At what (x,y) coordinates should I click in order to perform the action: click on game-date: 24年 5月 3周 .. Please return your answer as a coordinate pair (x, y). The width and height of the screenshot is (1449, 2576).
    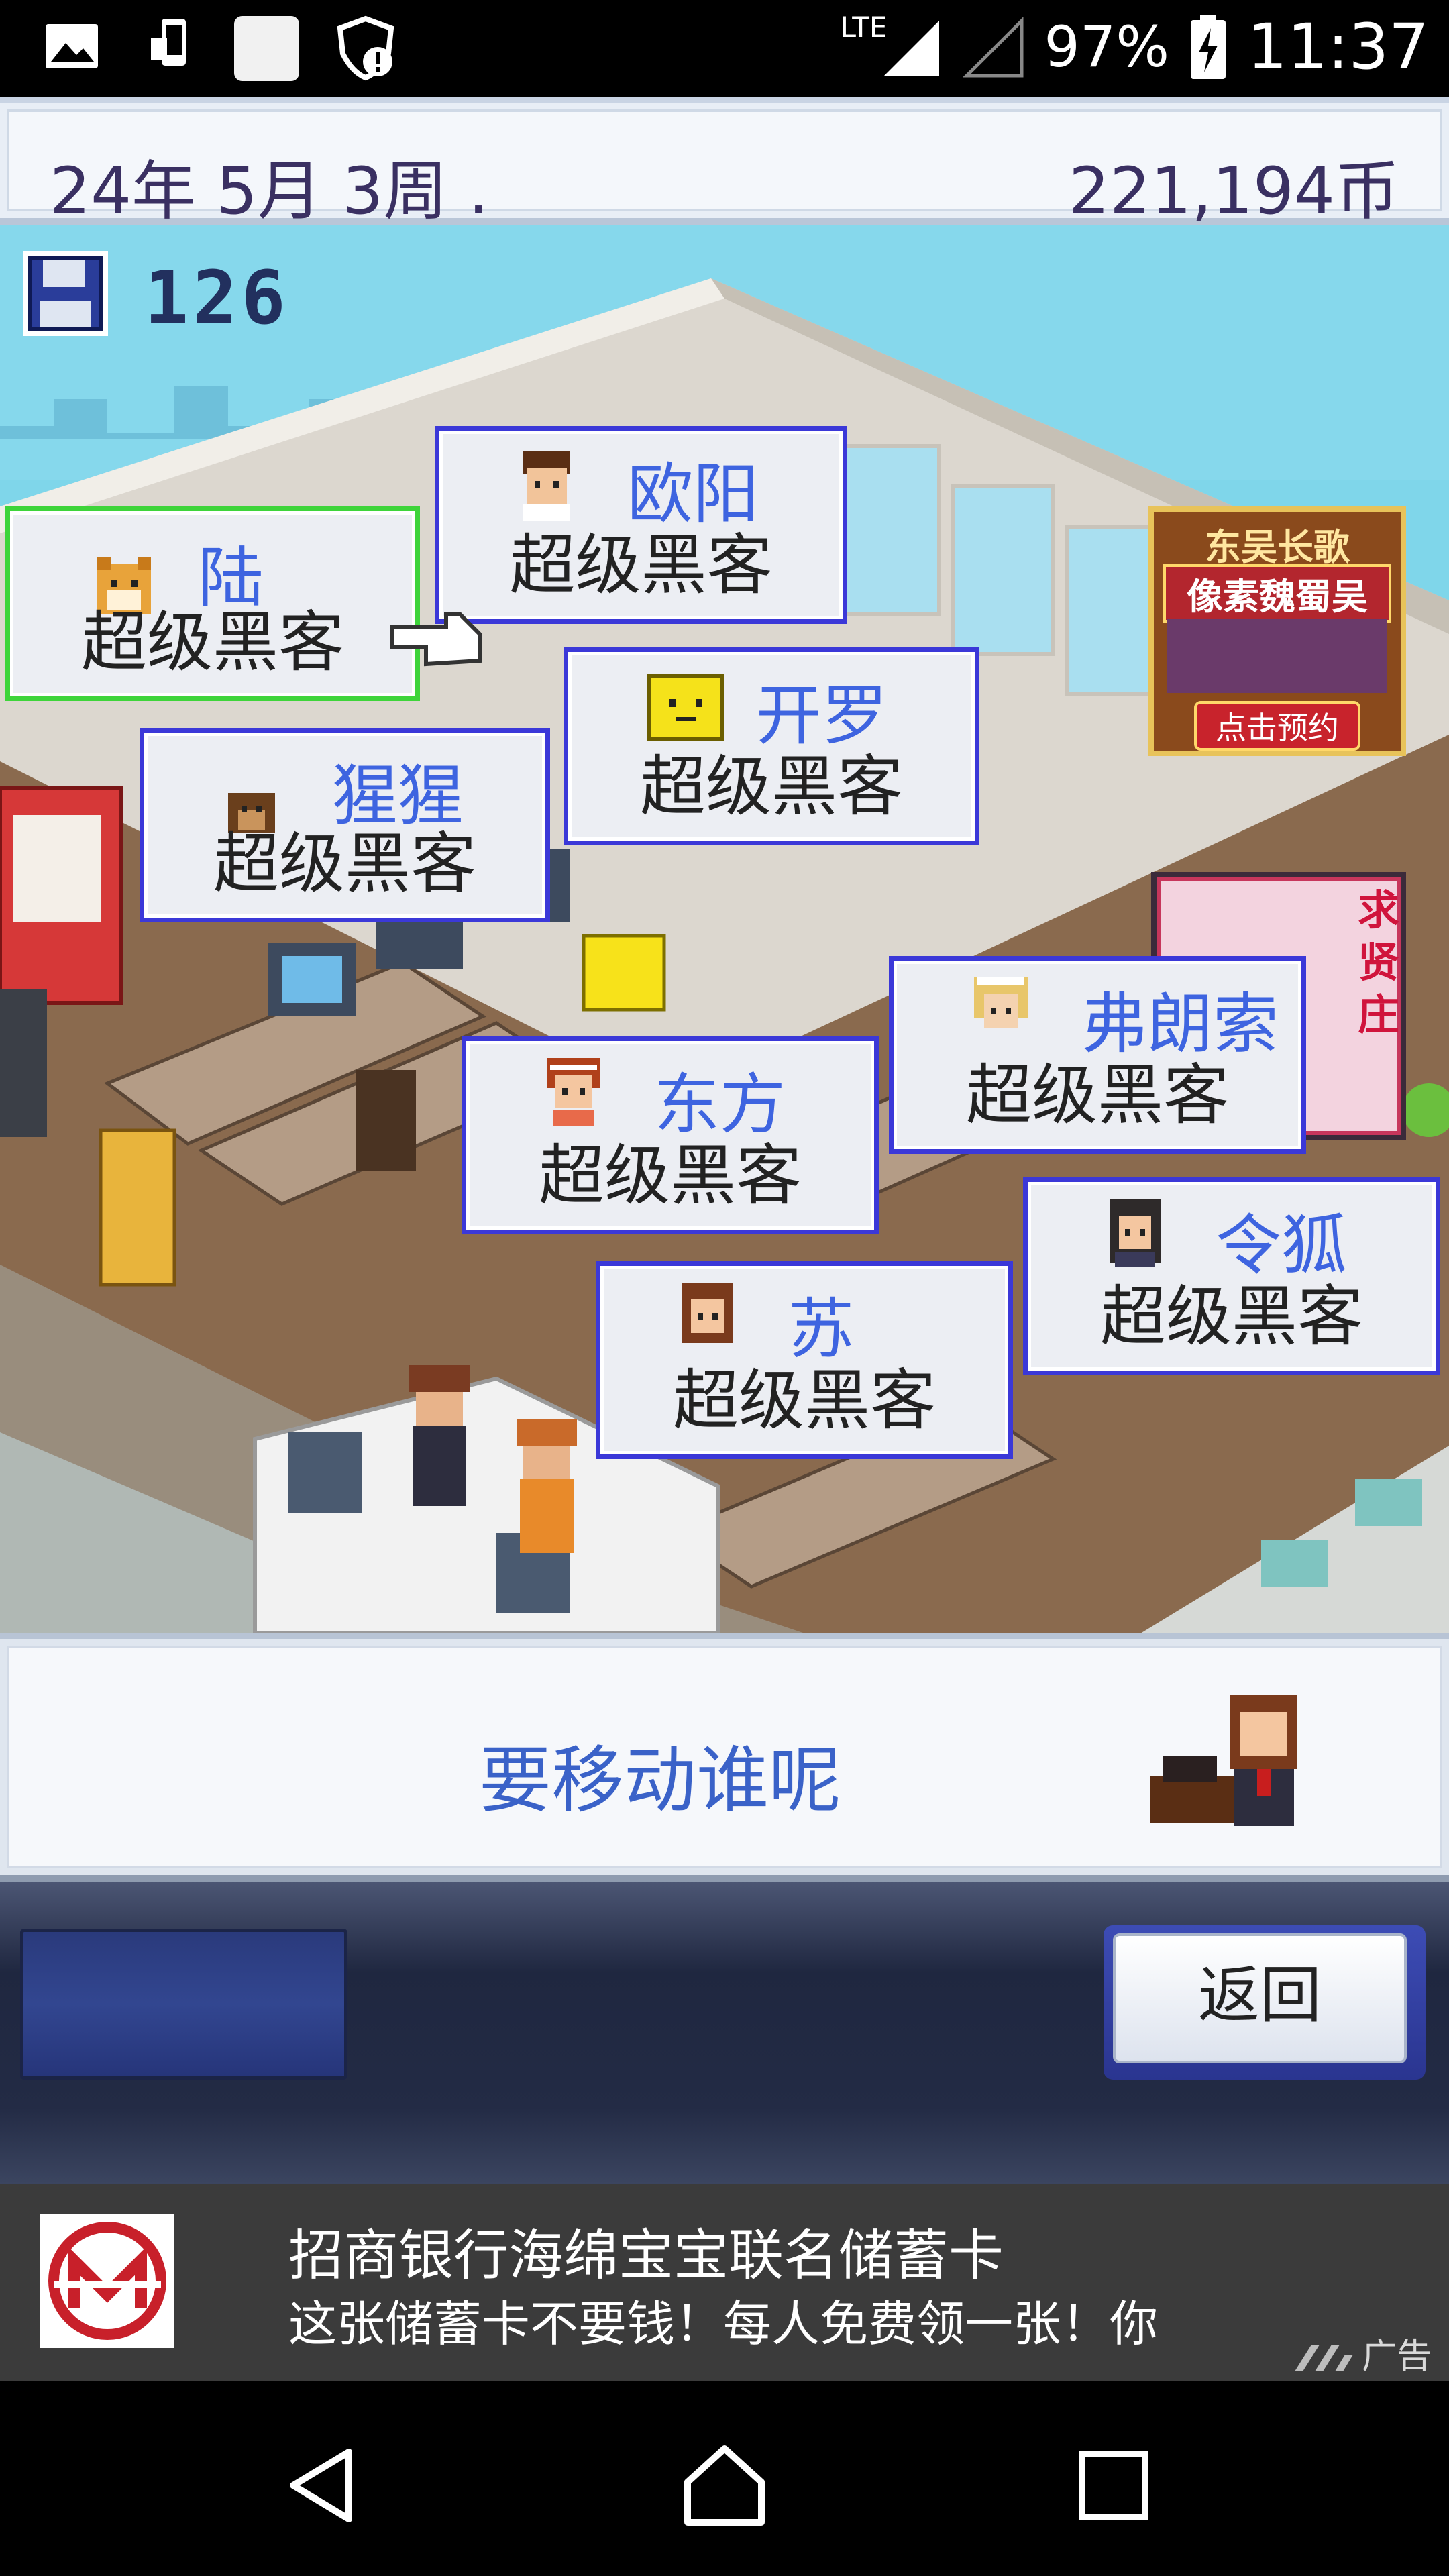
    Looking at the image, I should click on (269, 191).